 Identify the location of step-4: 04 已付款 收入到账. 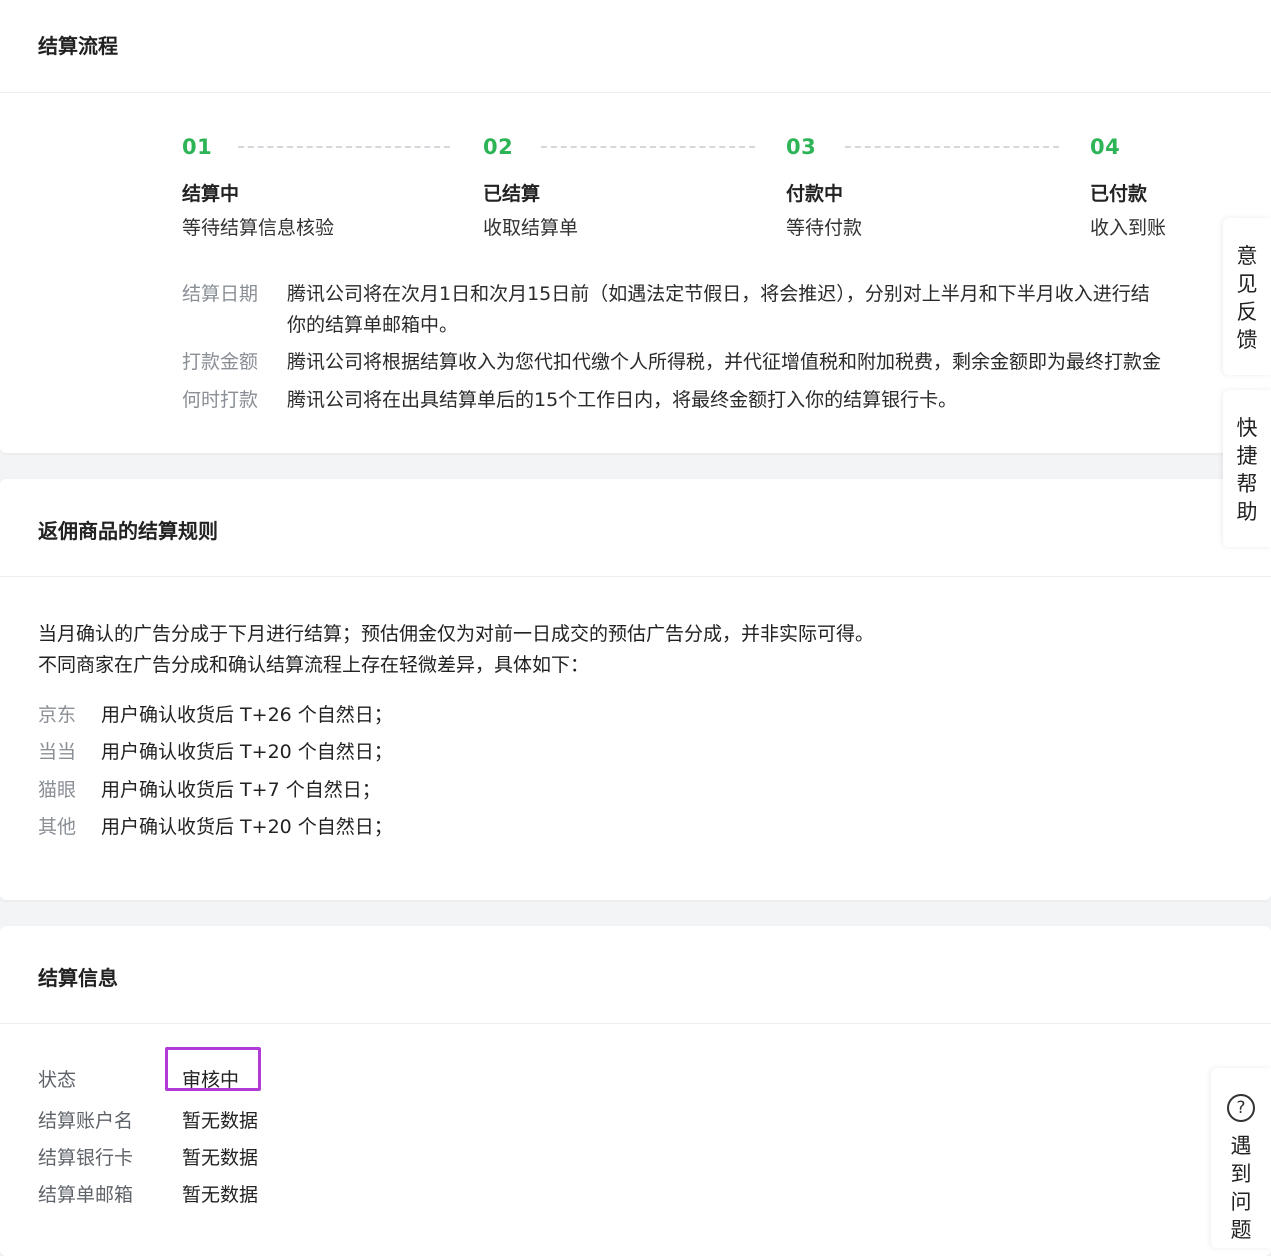
(1128, 187).